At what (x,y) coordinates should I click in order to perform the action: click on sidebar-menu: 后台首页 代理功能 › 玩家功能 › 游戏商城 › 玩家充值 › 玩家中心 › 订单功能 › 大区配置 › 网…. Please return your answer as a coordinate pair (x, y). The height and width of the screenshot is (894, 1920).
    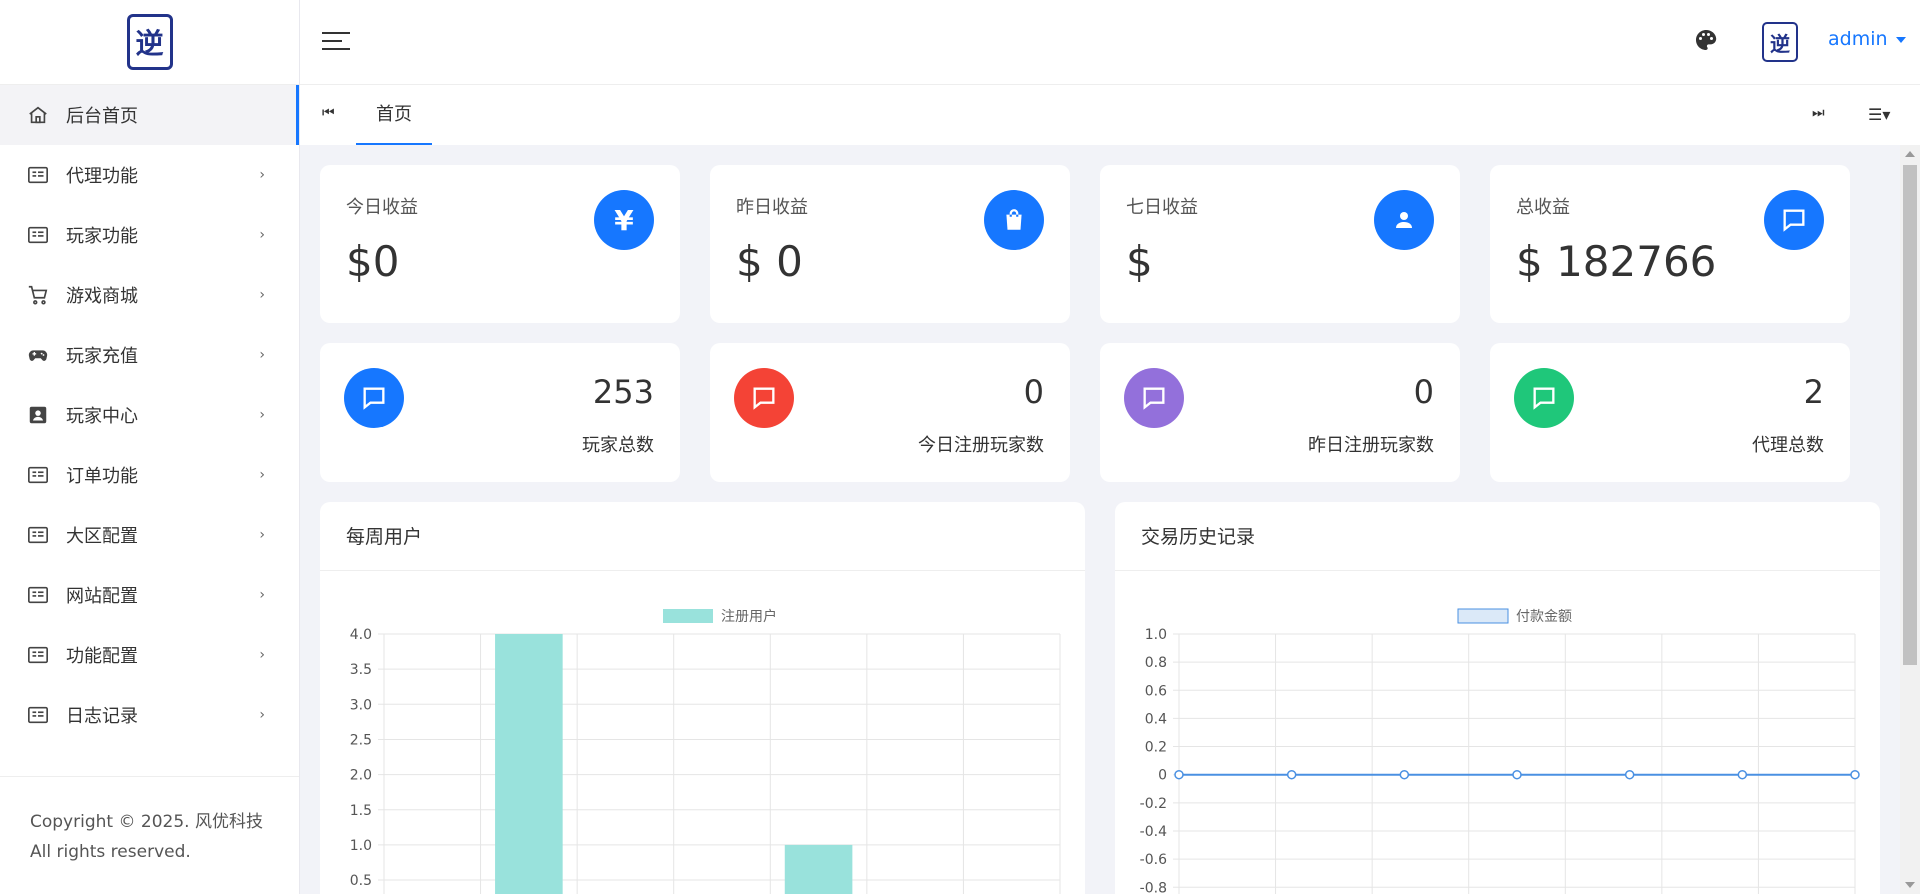
    Looking at the image, I should click on (149, 415).